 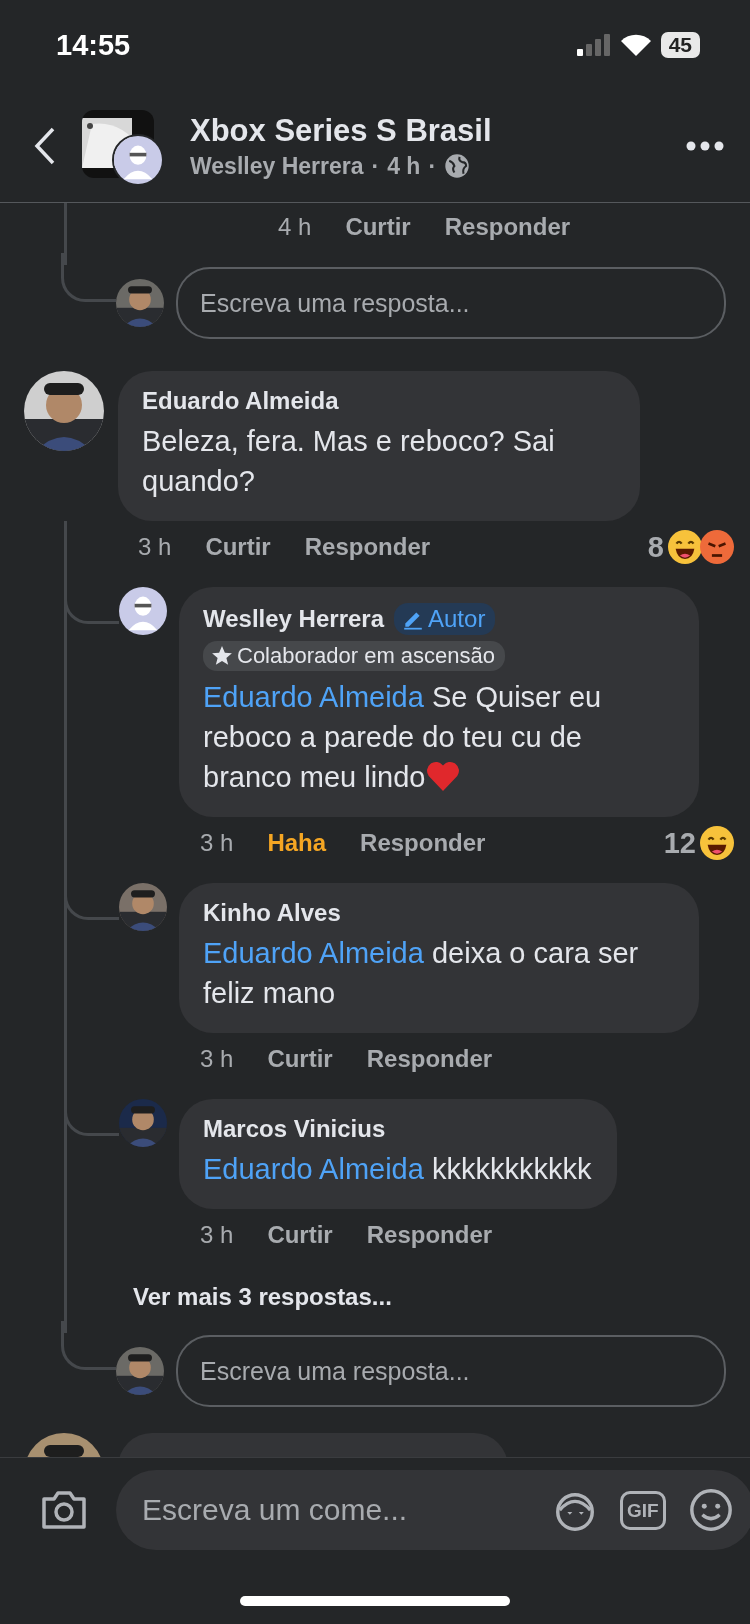 What do you see at coordinates (349, 461) in the screenshot?
I see `comment-text: Beleza, fera. Mas e reboco? Sai quando?` at bounding box center [349, 461].